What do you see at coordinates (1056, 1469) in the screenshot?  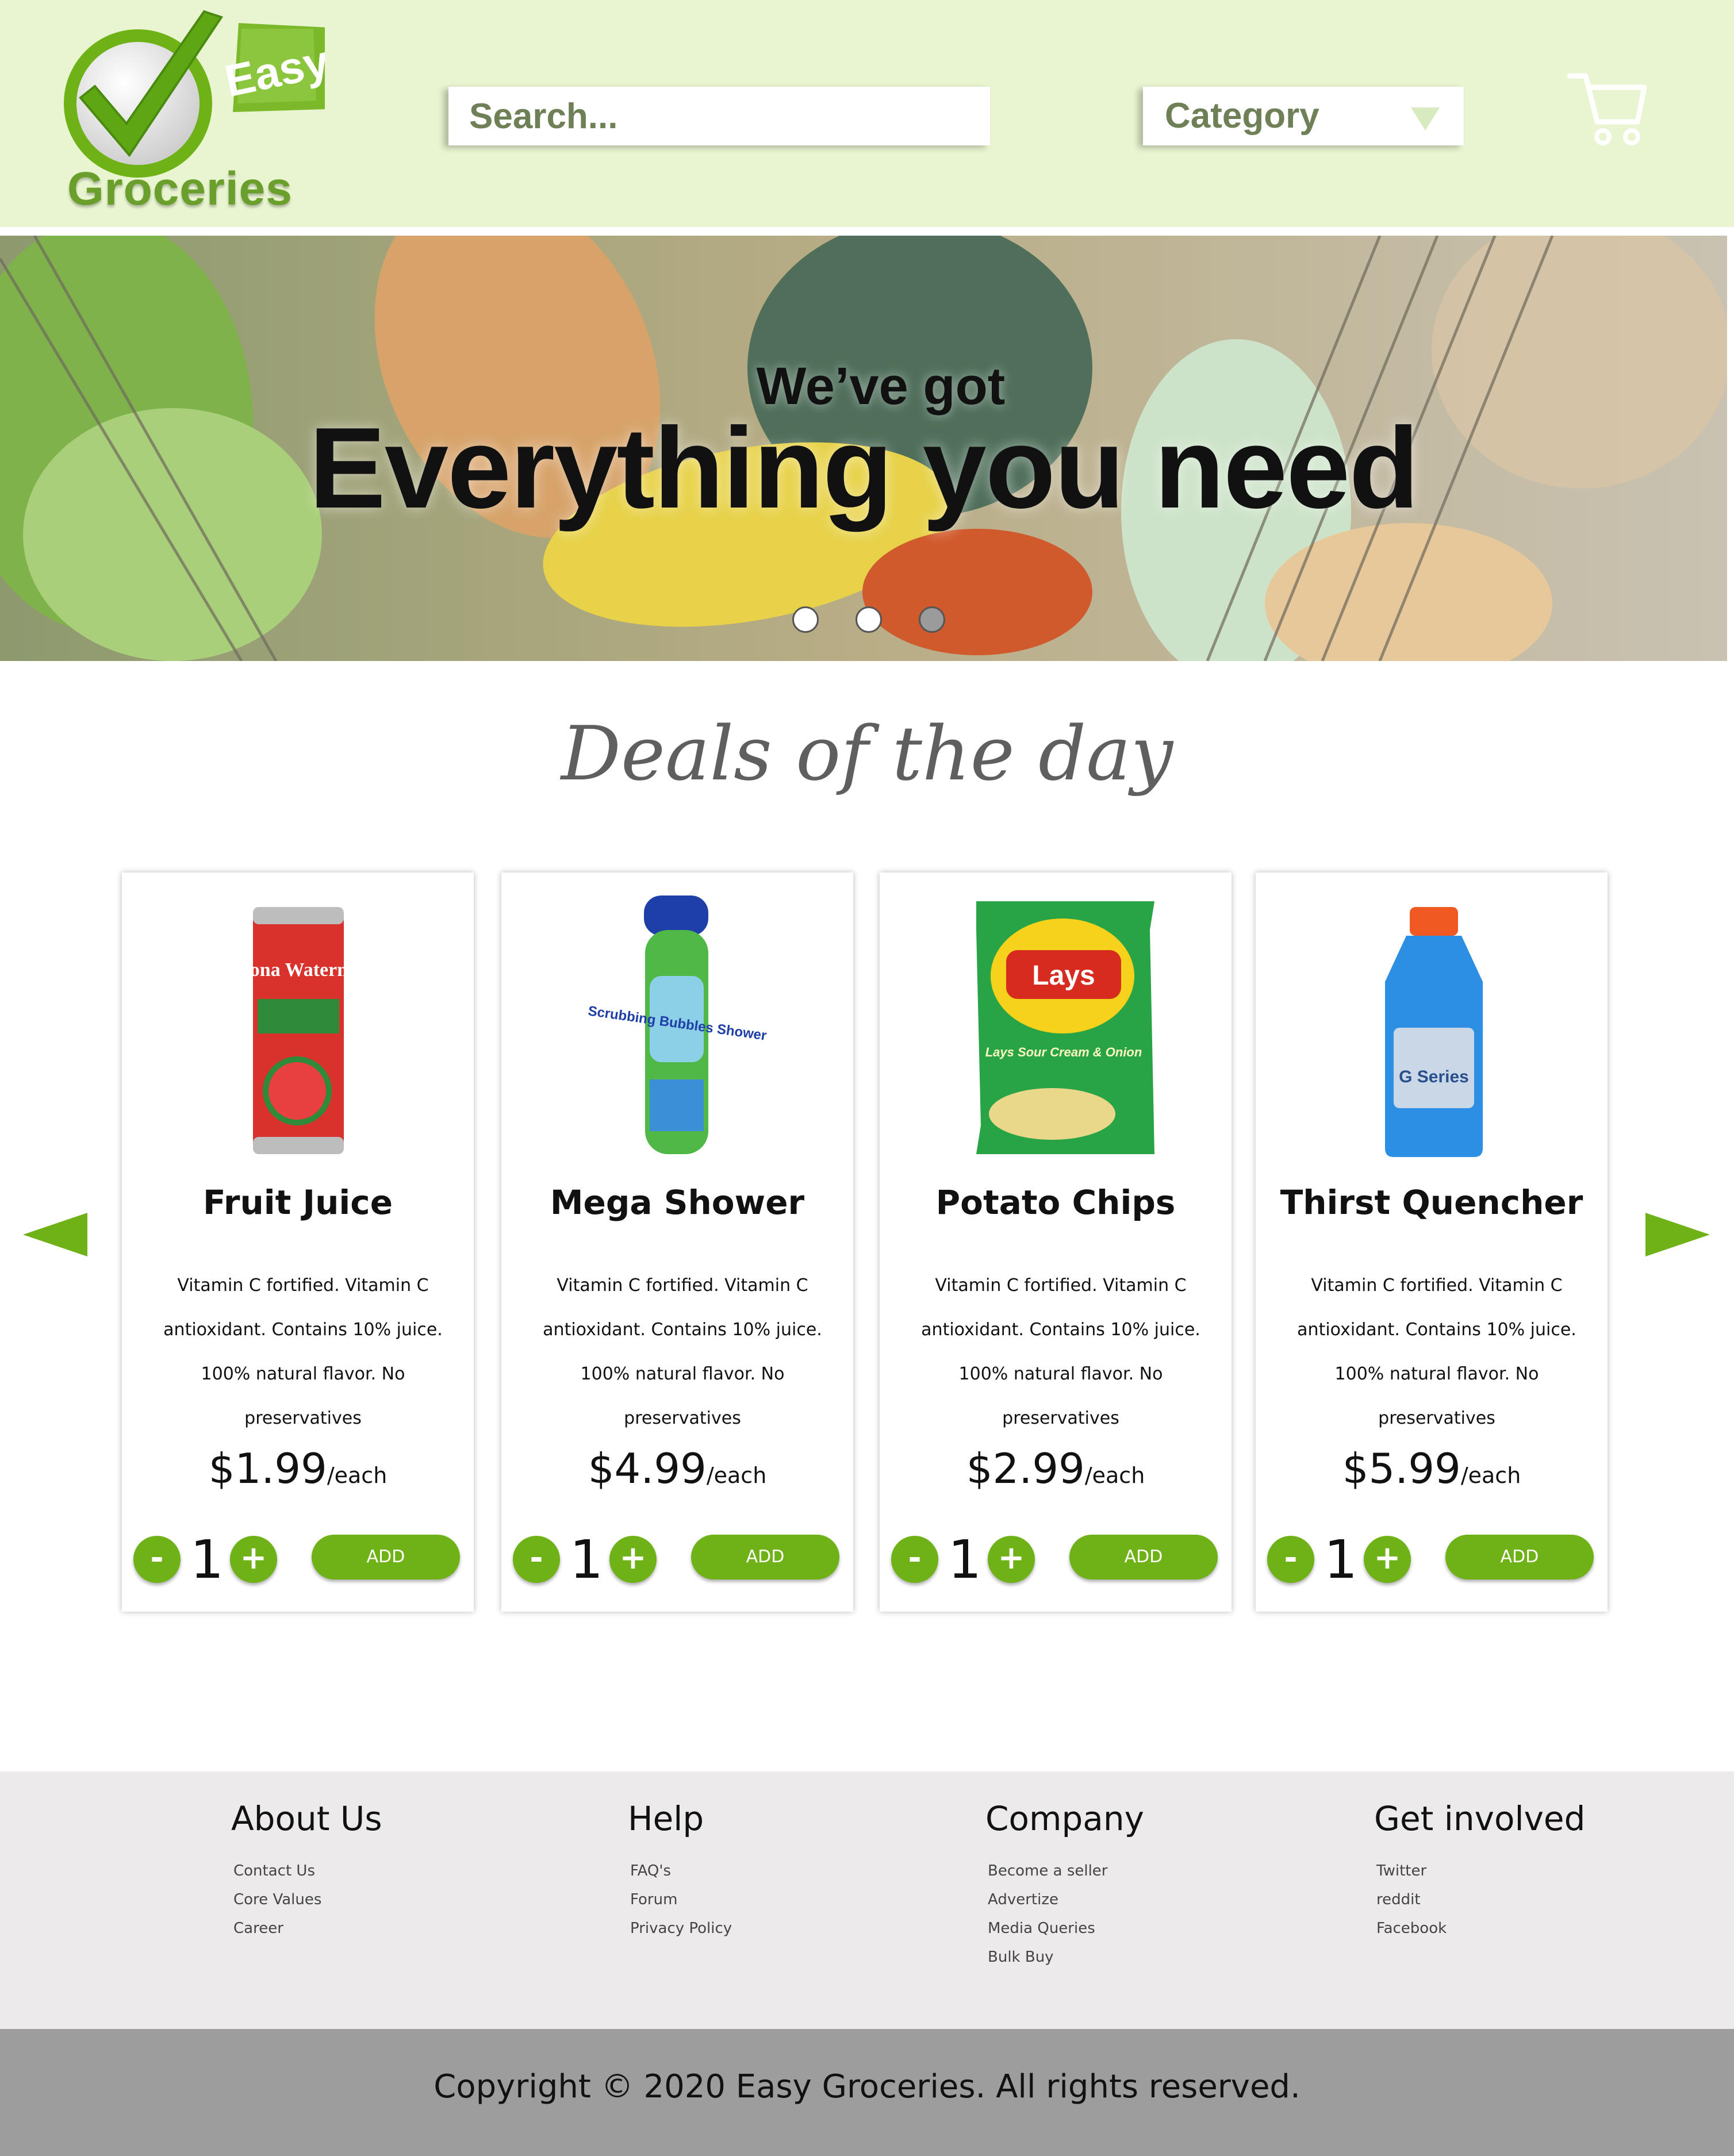 I see `product-price: $2.99/each` at bounding box center [1056, 1469].